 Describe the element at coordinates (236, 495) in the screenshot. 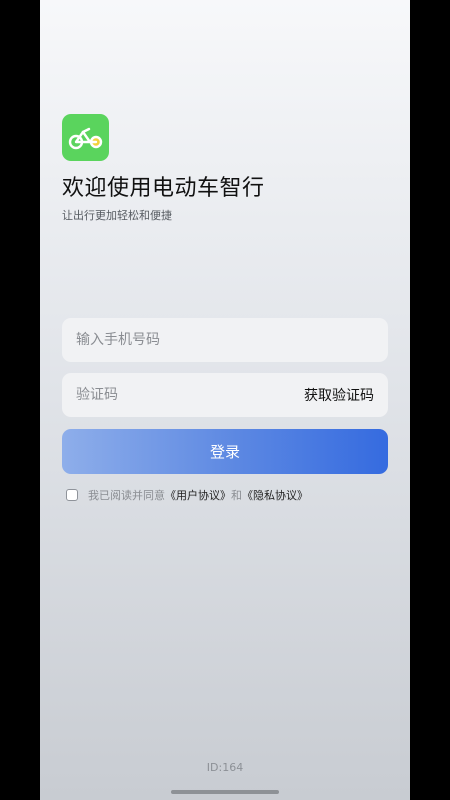

I see `agreement-and: 和` at that location.